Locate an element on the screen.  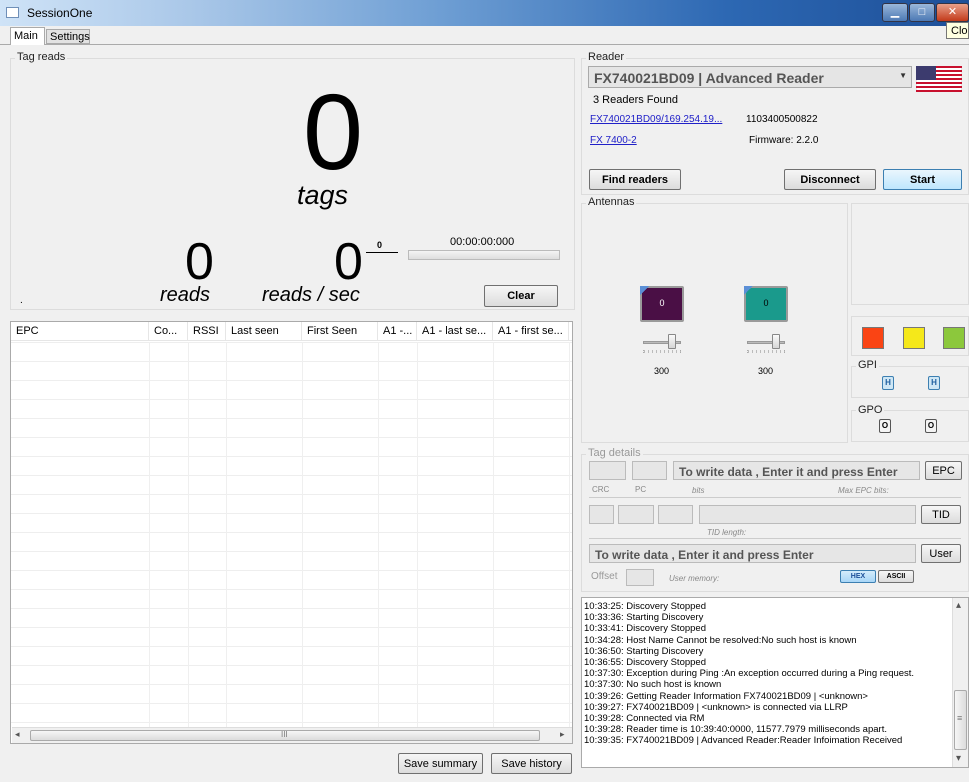
title-bar is located at coordinates (484, 13).